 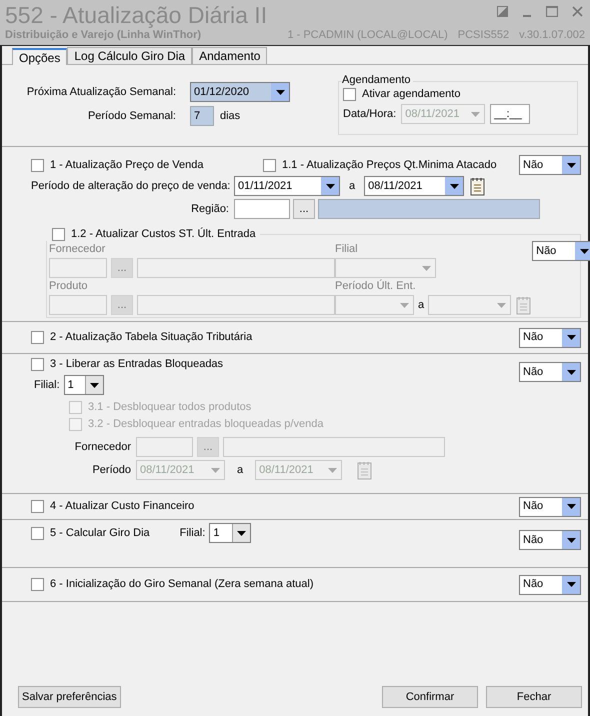 I want to click on checkbox-label: 3.2 - Desbloquear entradas bloqueadas p/venda, so click(x=206, y=424).